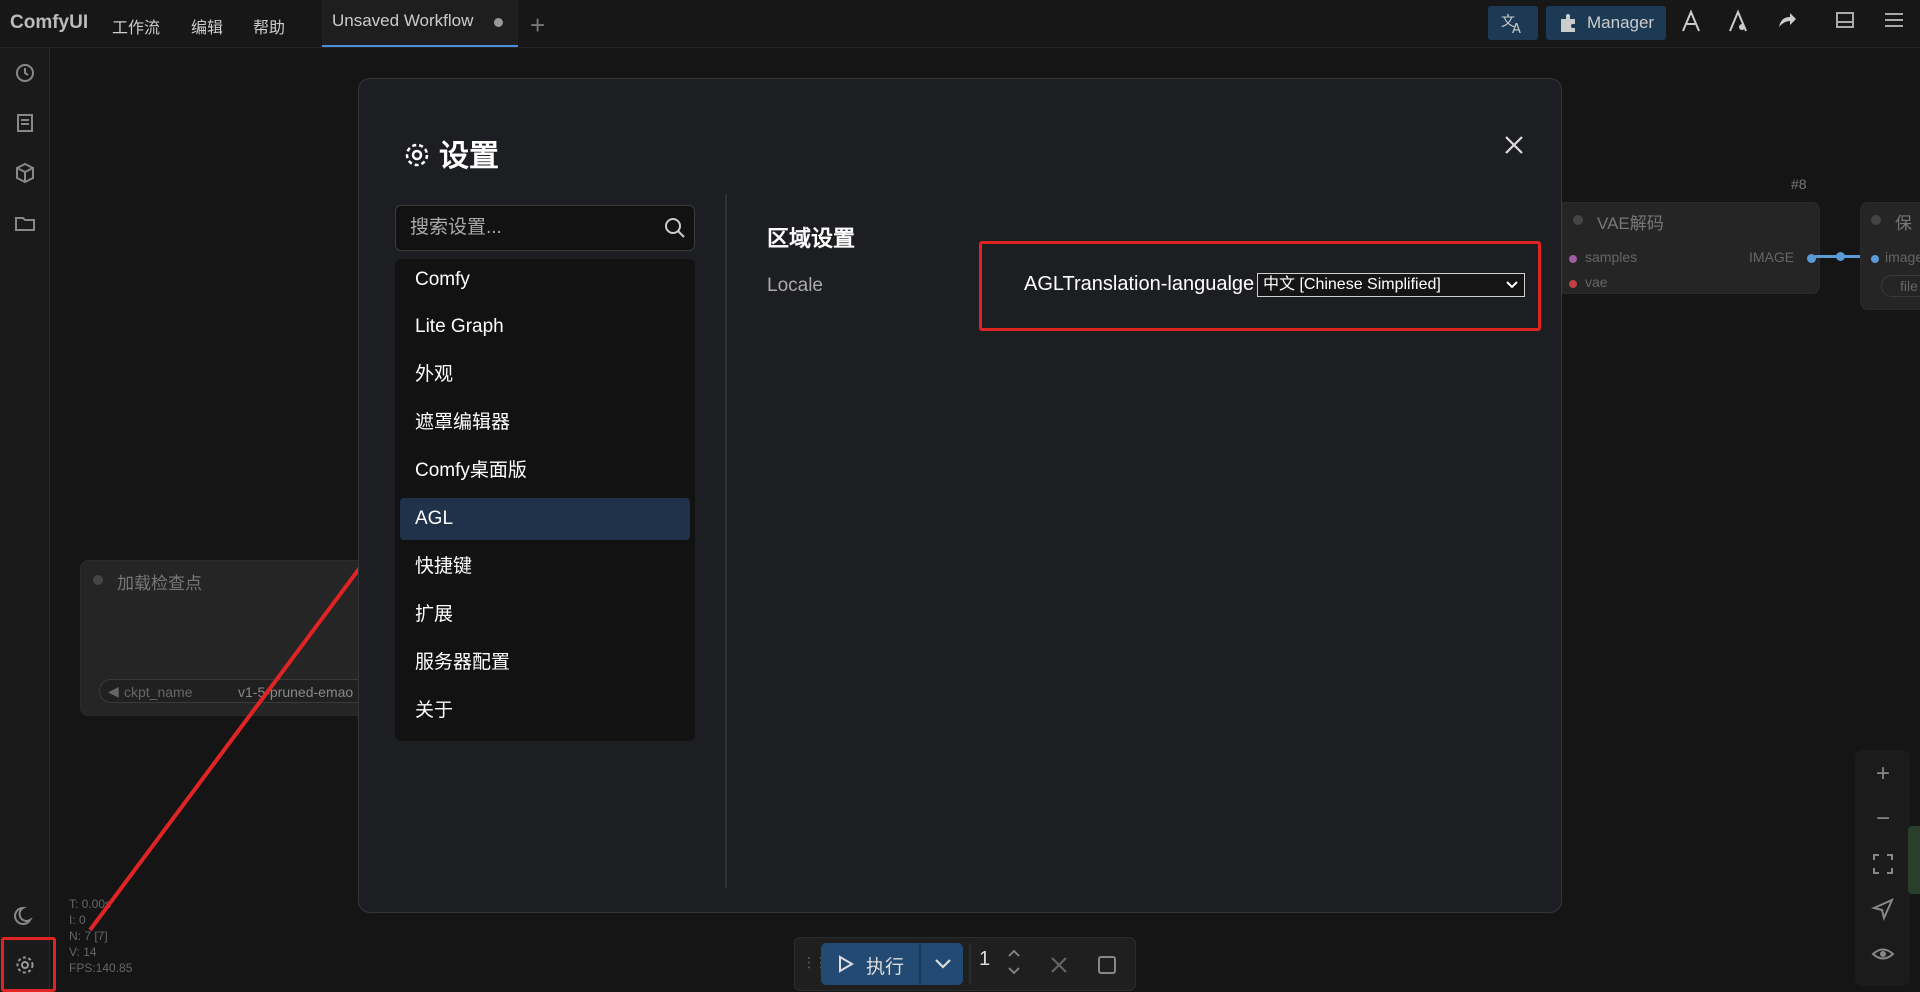 The width and height of the screenshot is (1920, 992). I want to click on settings-title: 设置, so click(451, 153).